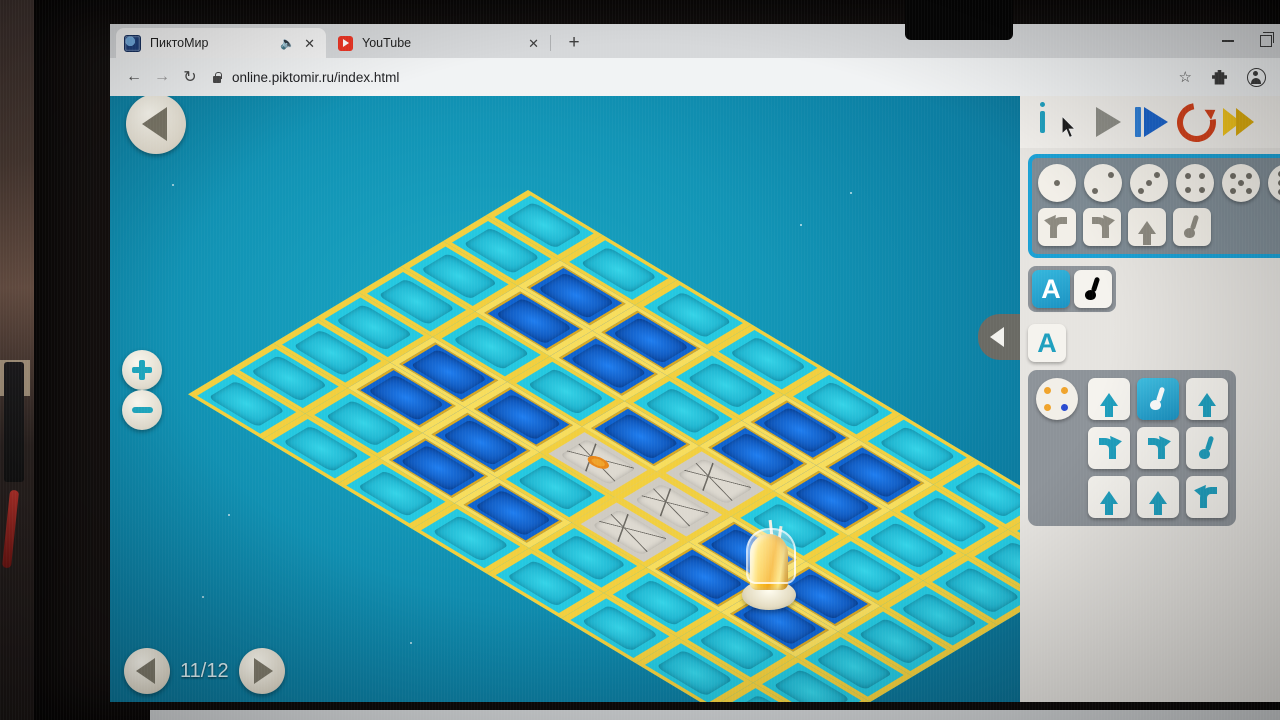 This screenshot has width=1280, height=720. I want to click on step-button, so click(1108, 122).